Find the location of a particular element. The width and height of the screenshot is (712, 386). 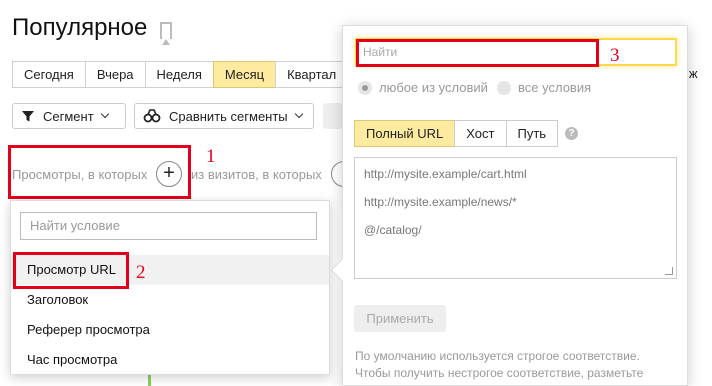

tab-host: Хост is located at coordinates (480, 133).